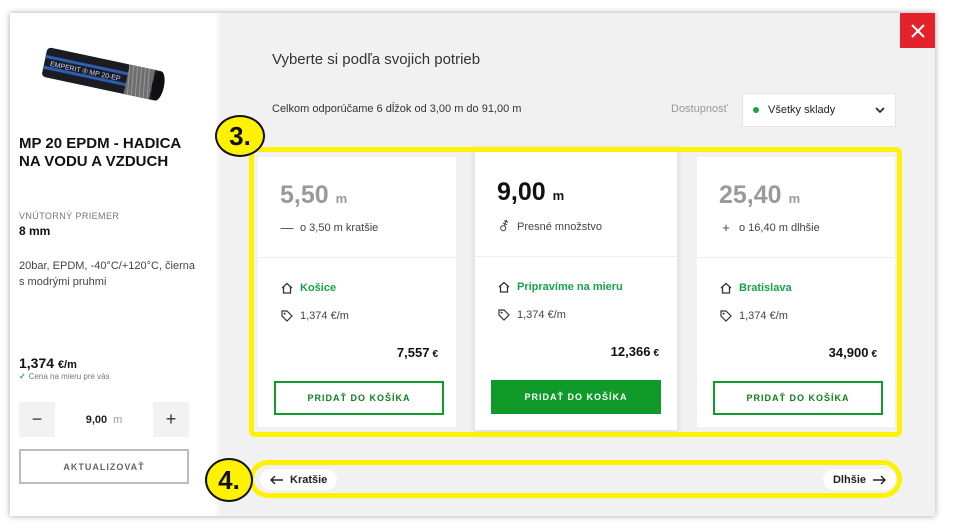 This screenshot has height=531, width=970. What do you see at coordinates (802, 110) in the screenshot?
I see `availability-value: Všetky sklady` at bounding box center [802, 110].